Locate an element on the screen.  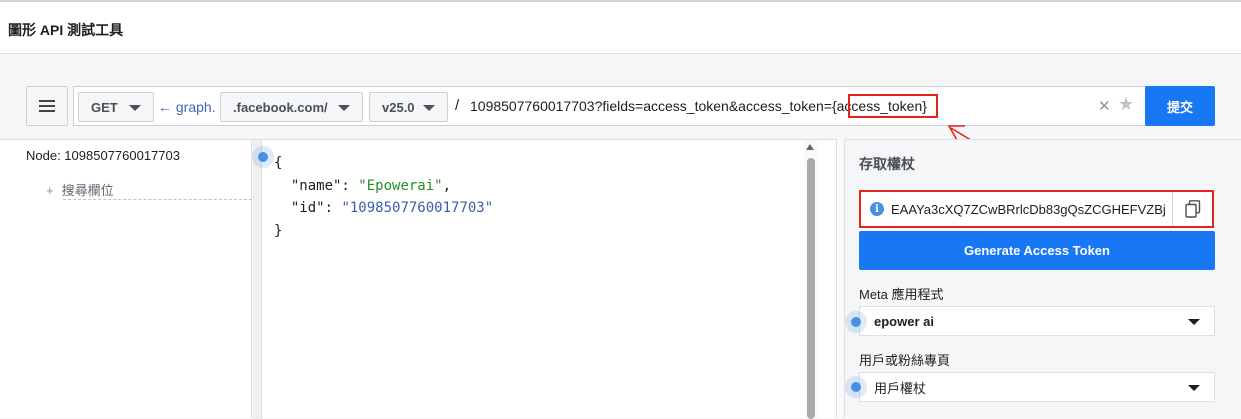
search-field-button: + 搜尋欄位 is located at coordinates (80, 189).